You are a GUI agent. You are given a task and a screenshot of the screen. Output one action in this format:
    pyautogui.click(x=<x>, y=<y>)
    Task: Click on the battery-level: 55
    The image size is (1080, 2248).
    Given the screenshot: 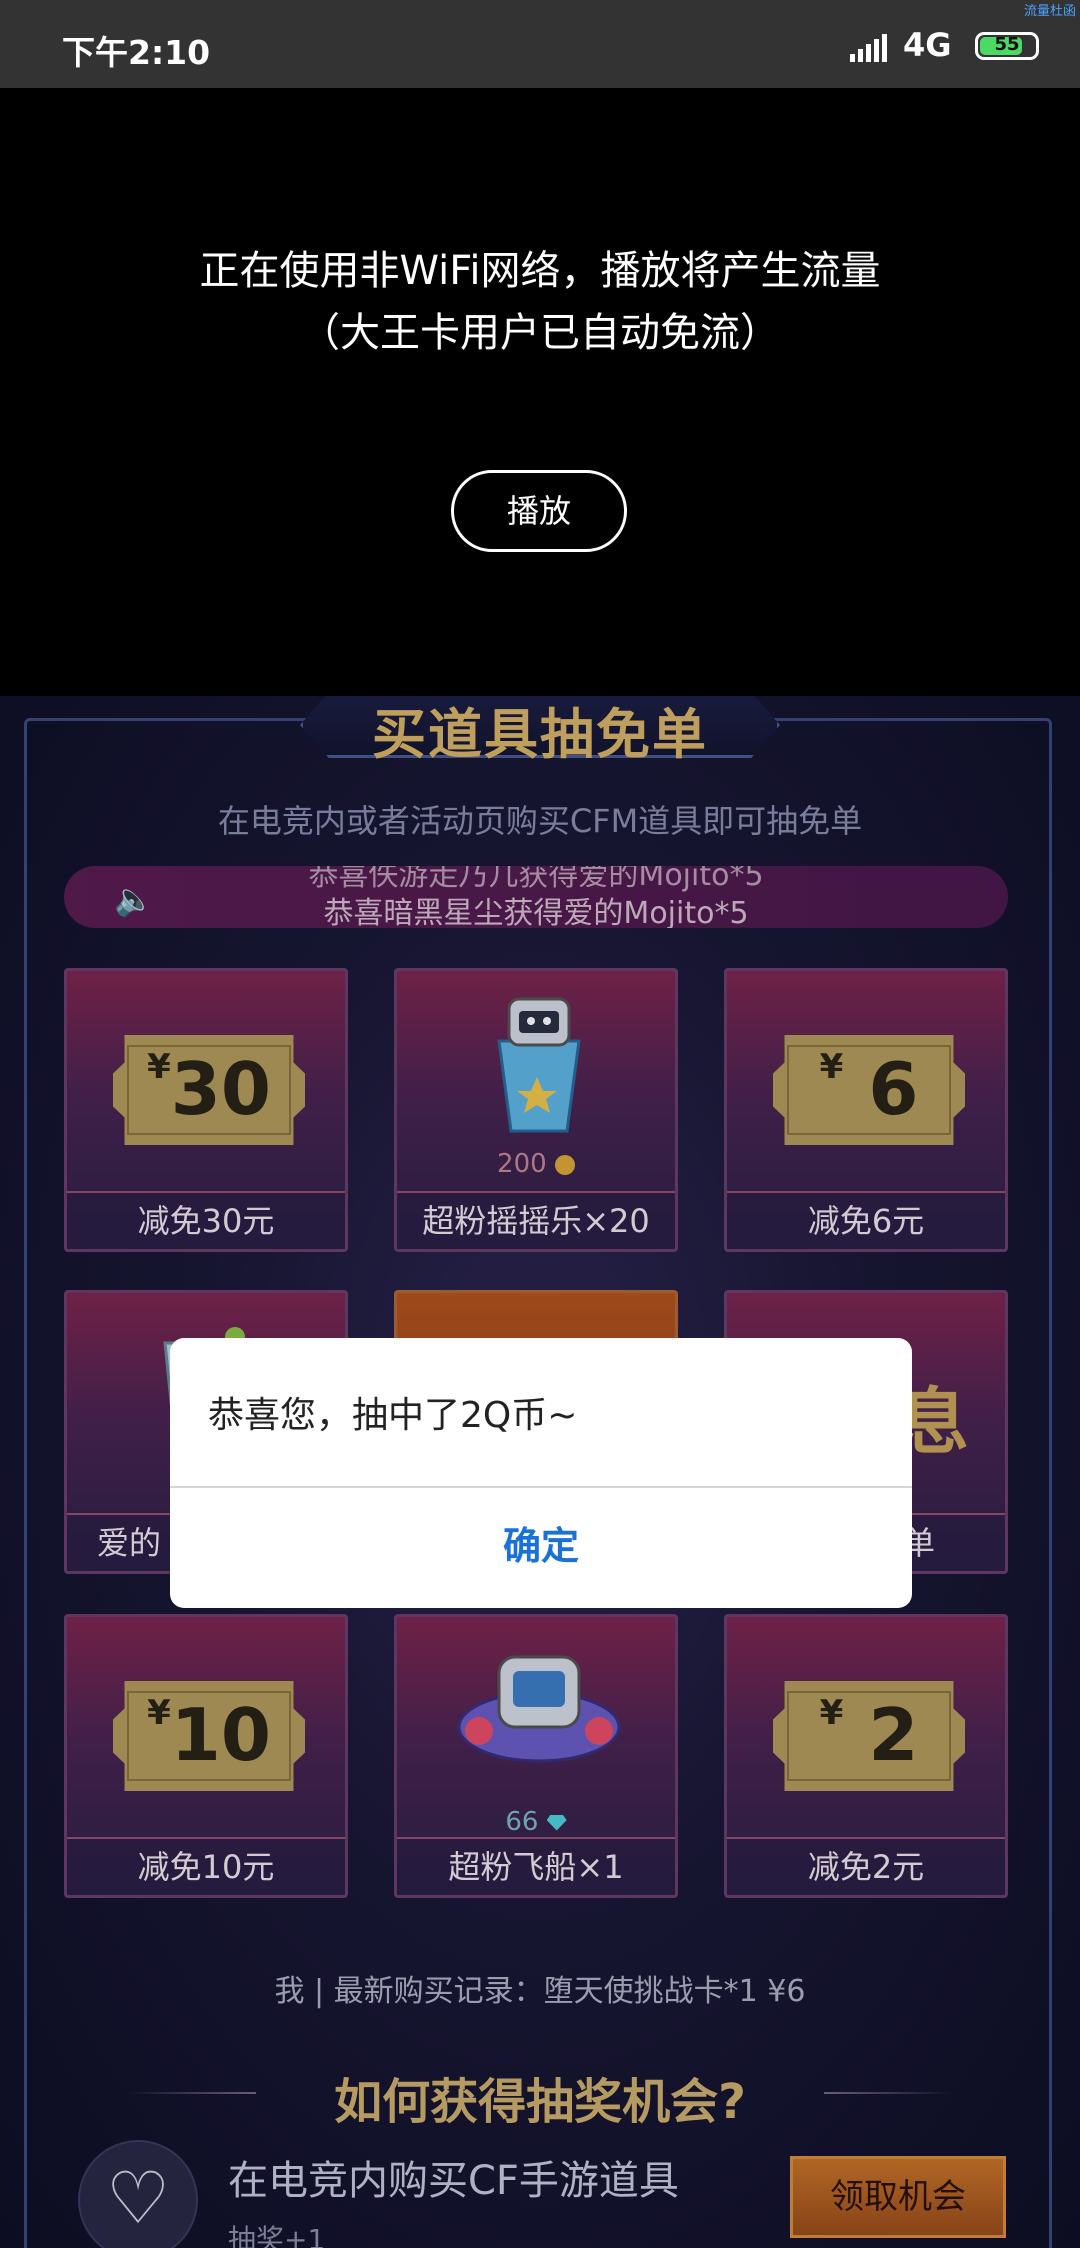 What is the action you would take?
    pyautogui.click(x=1007, y=44)
    